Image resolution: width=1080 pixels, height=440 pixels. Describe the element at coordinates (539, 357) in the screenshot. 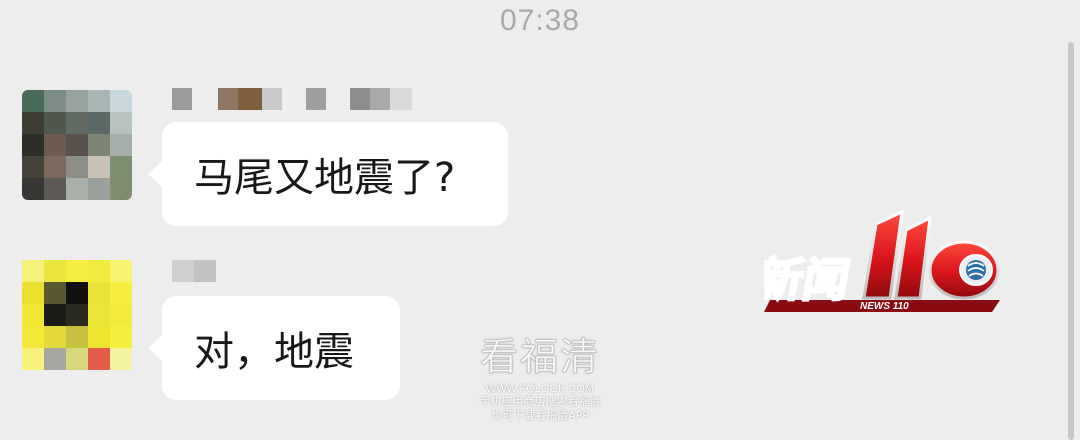

I see `watermark-title: 看福清` at that location.